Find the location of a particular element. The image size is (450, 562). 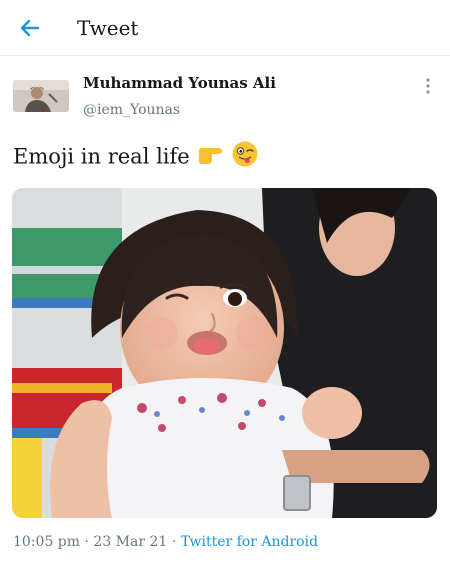

page-title: Tweet is located at coordinates (108, 28).